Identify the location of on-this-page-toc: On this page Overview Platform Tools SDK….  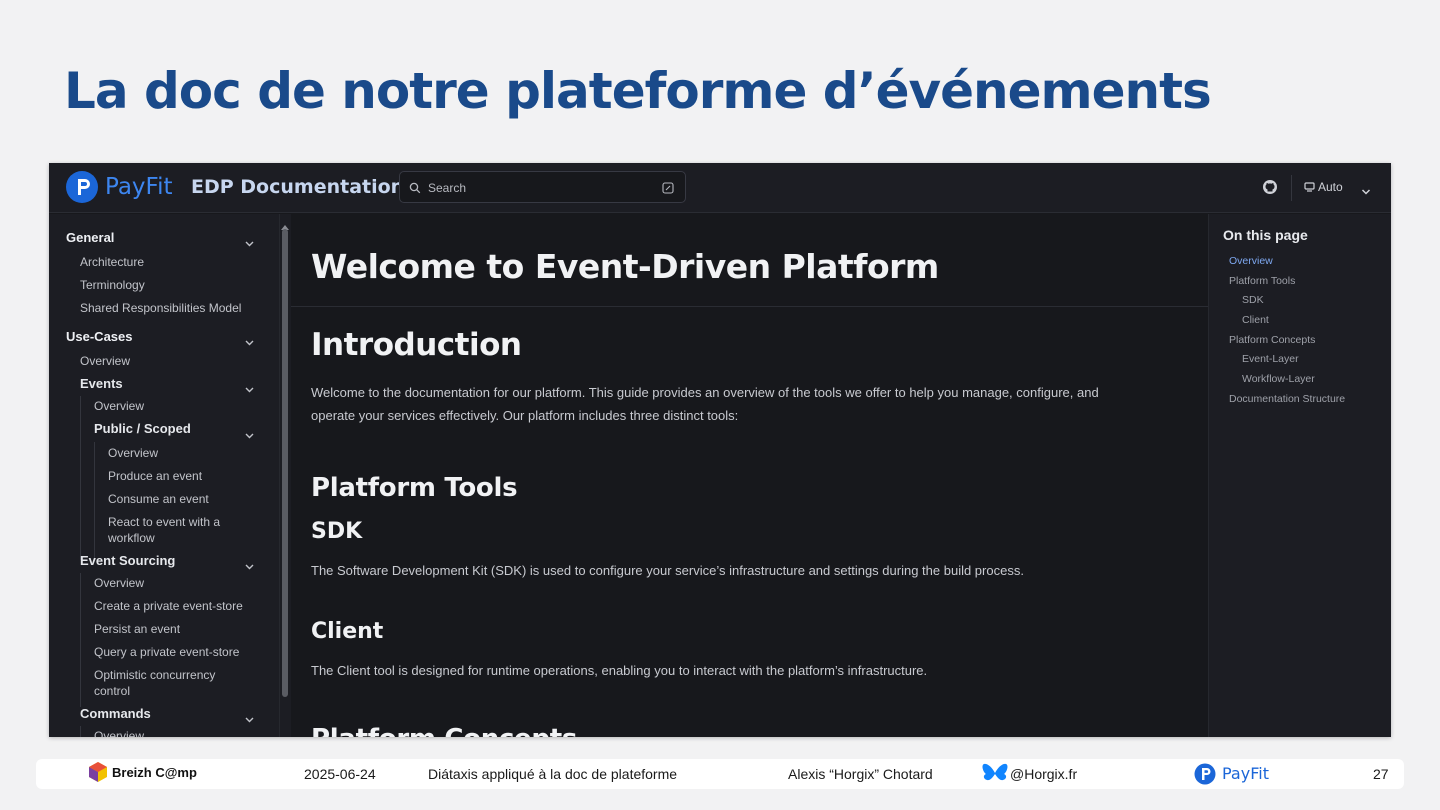
(1299, 475).